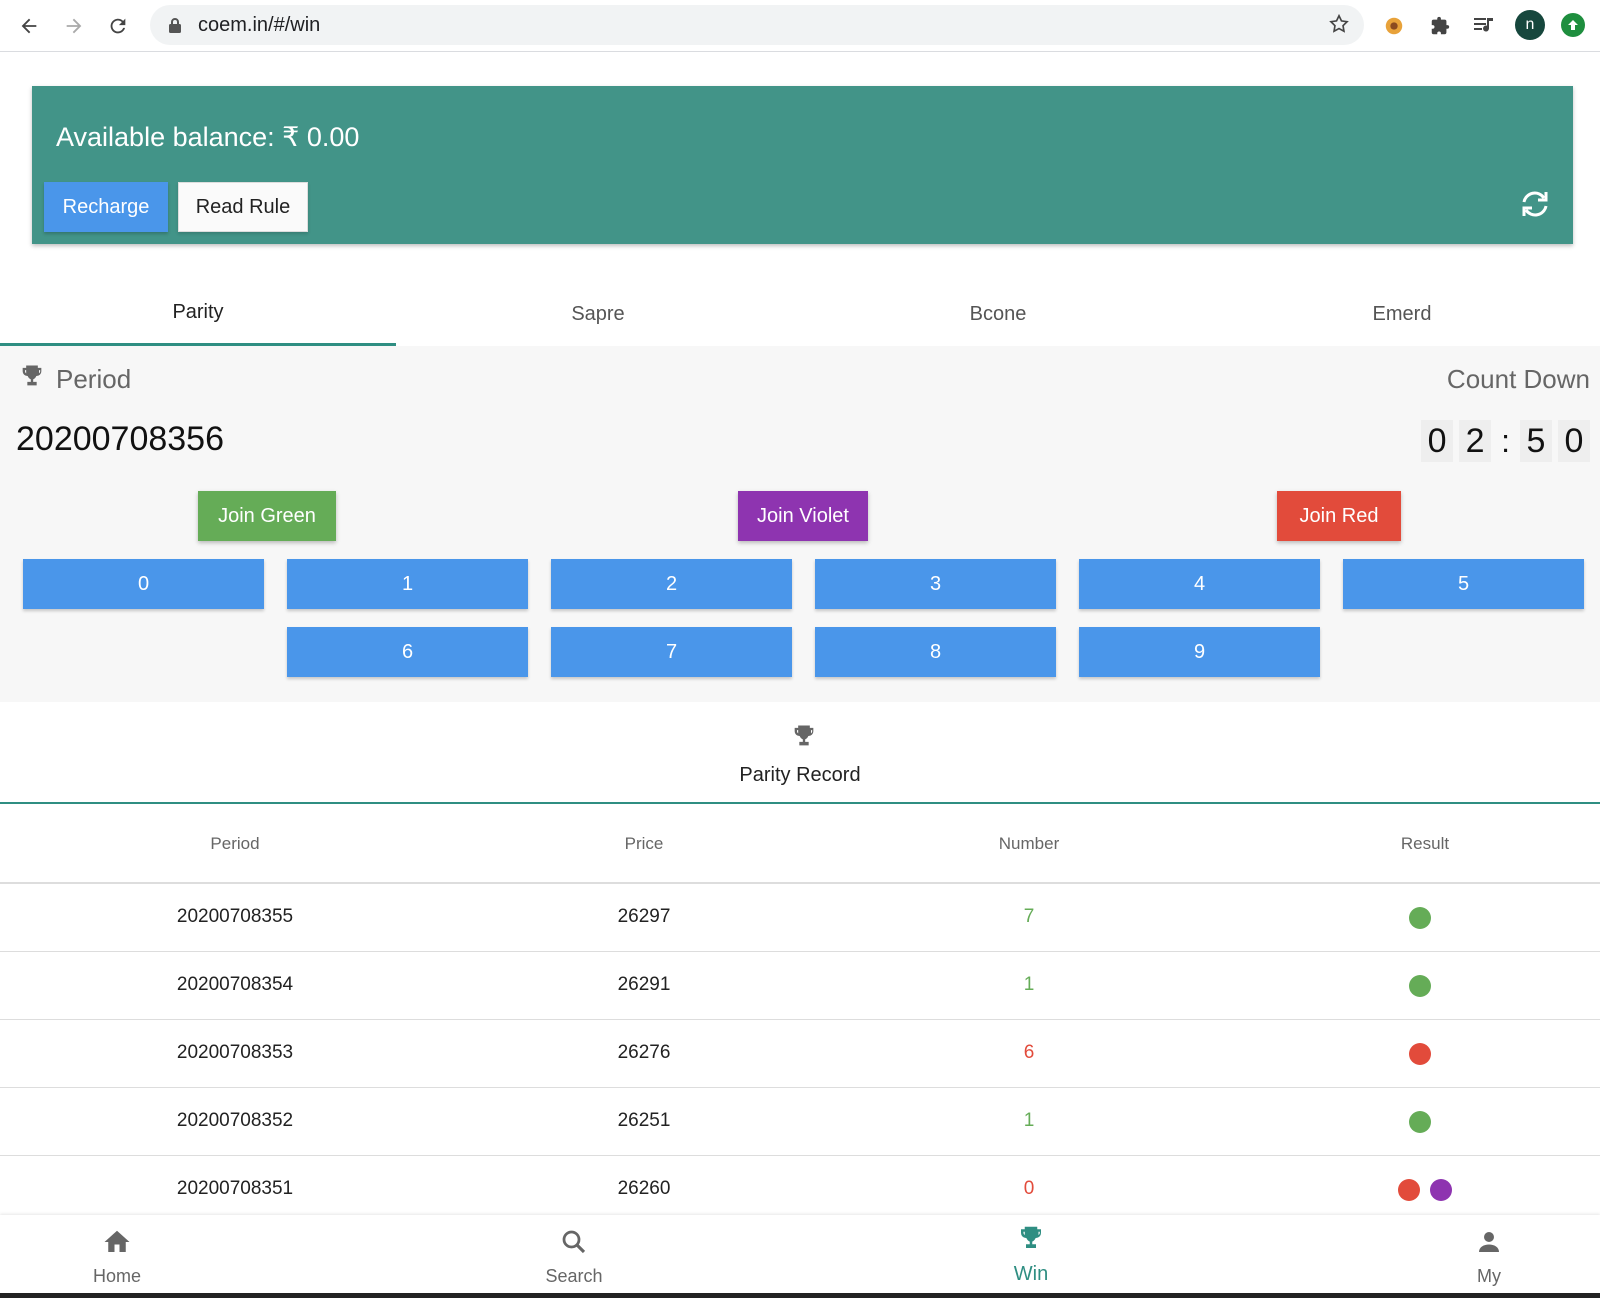 This screenshot has width=1600, height=1298. What do you see at coordinates (1394, 26) in the screenshot?
I see `extension-icon` at bounding box center [1394, 26].